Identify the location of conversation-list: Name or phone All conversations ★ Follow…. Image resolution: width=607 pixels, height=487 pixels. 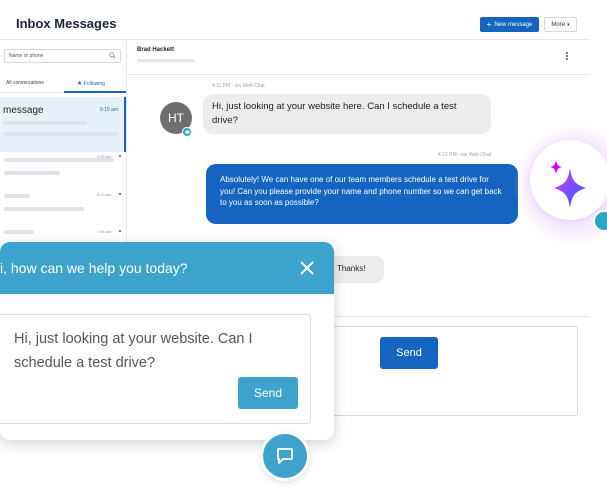
(63, 142).